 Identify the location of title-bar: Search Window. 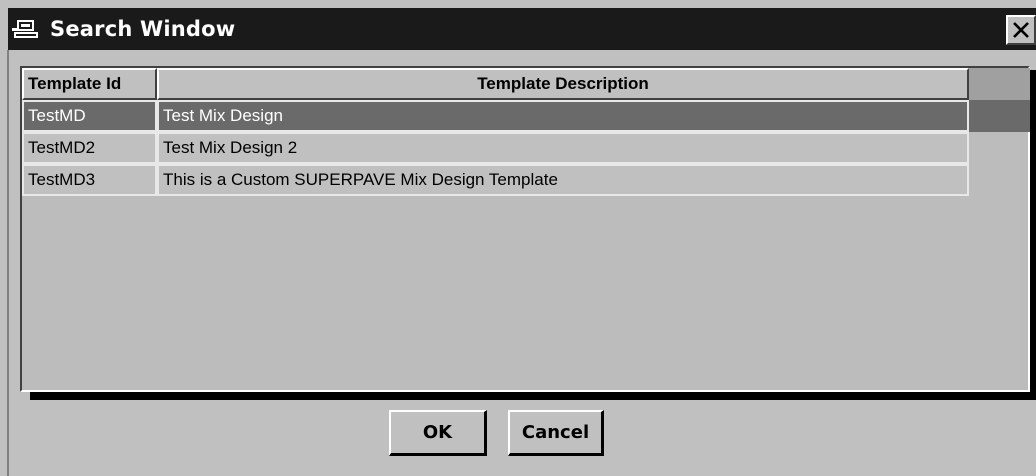
(522, 29).